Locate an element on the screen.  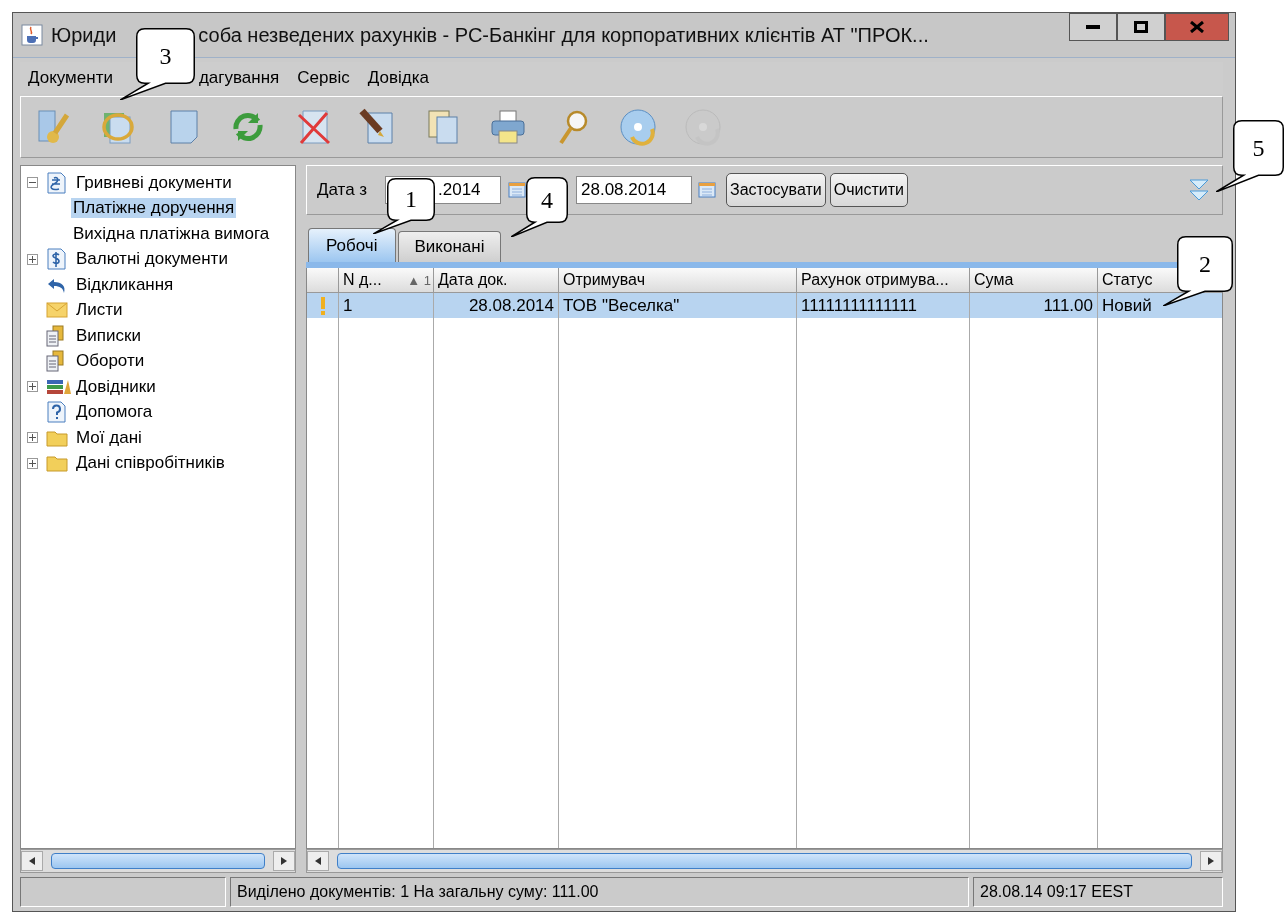
callout-tooltip: 5 is located at coordinates (1250, 156).